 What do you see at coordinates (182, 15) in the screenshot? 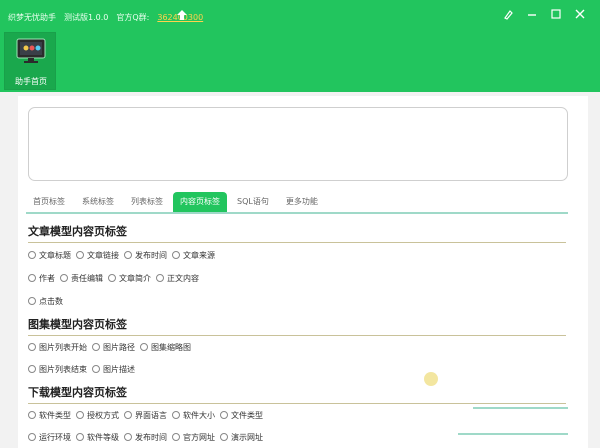
I see `upload-arrow-icon` at bounding box center [182, 15].